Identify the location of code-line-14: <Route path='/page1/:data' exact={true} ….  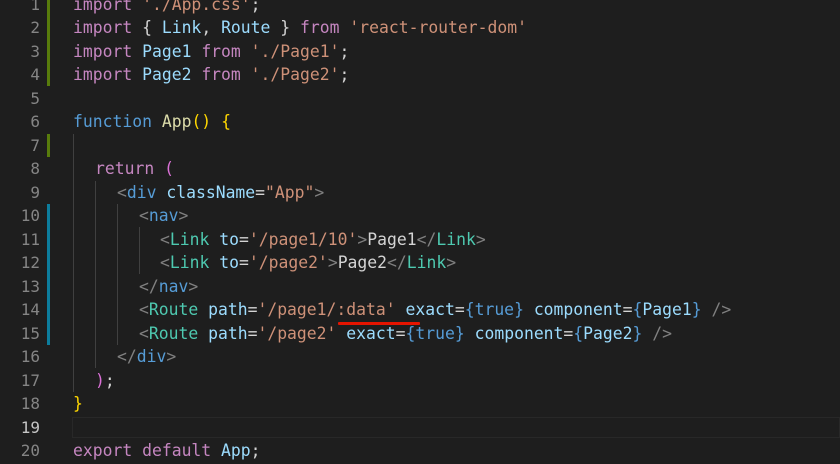
(435, 310).